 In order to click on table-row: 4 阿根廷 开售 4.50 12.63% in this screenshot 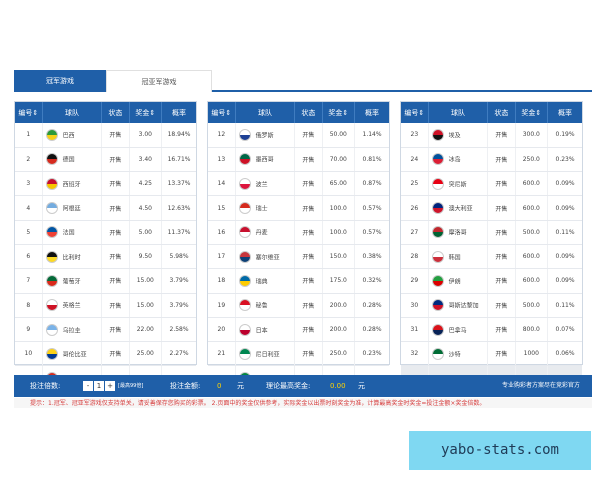, I will do `click(105, 208)`.